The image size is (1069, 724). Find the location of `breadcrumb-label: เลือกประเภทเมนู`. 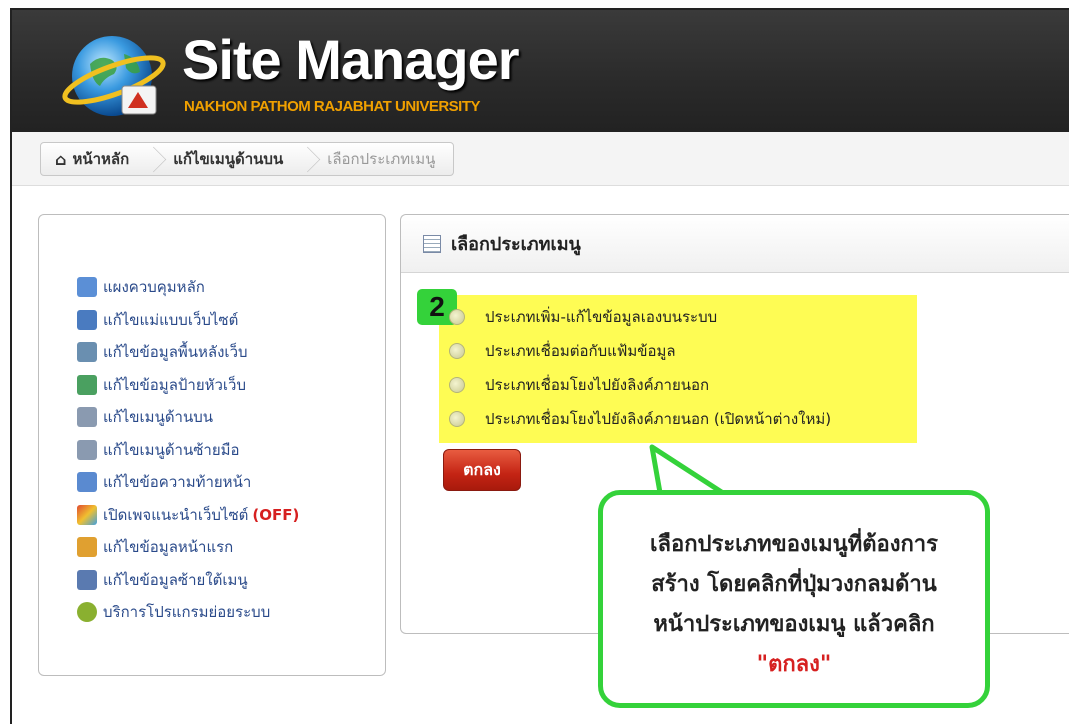

breadcrumb-label: เลือกประเภทเมนู is located at coordinates (381, 159).